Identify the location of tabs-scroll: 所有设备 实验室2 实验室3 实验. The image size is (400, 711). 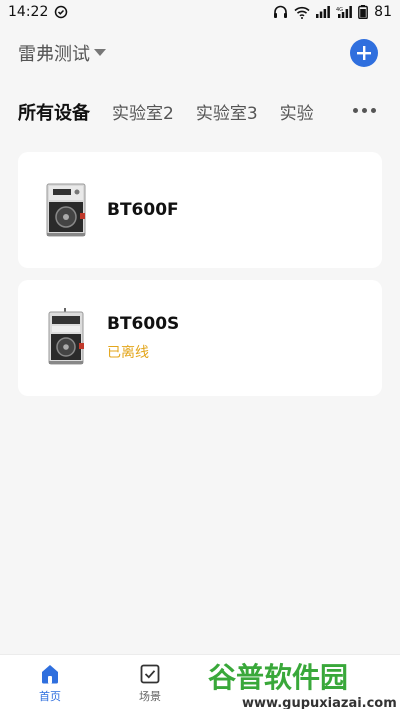
(183, 112).